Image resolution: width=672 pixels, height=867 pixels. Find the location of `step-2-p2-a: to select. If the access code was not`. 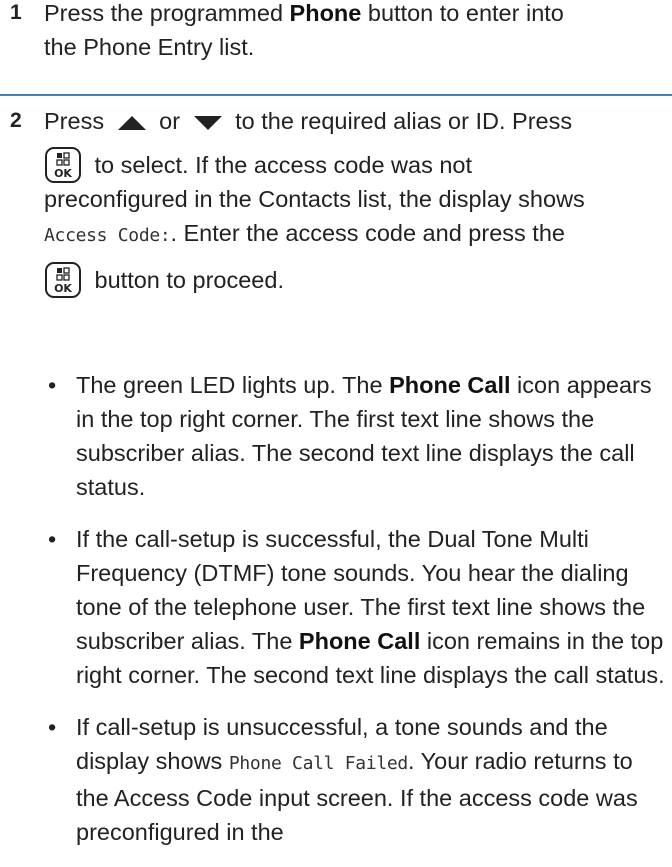

step-2-p2-a: to select. If the access code was not is located at coordinates (280, 165).